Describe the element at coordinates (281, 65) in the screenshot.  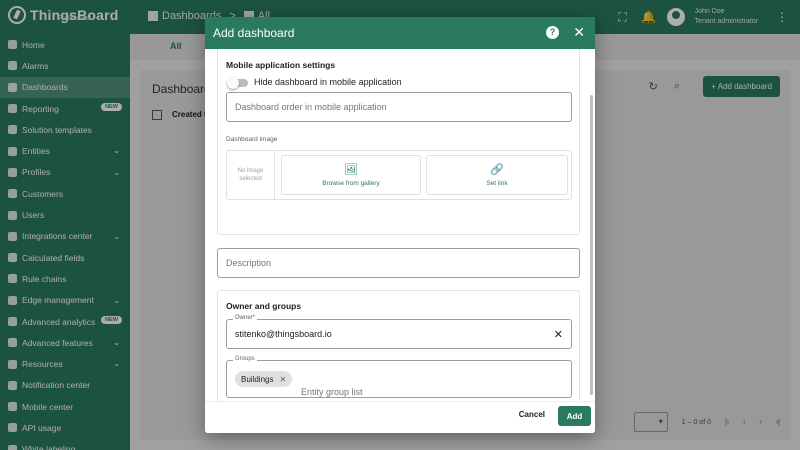
I see `mobile-settings-title: Mobile application settings` at that location.